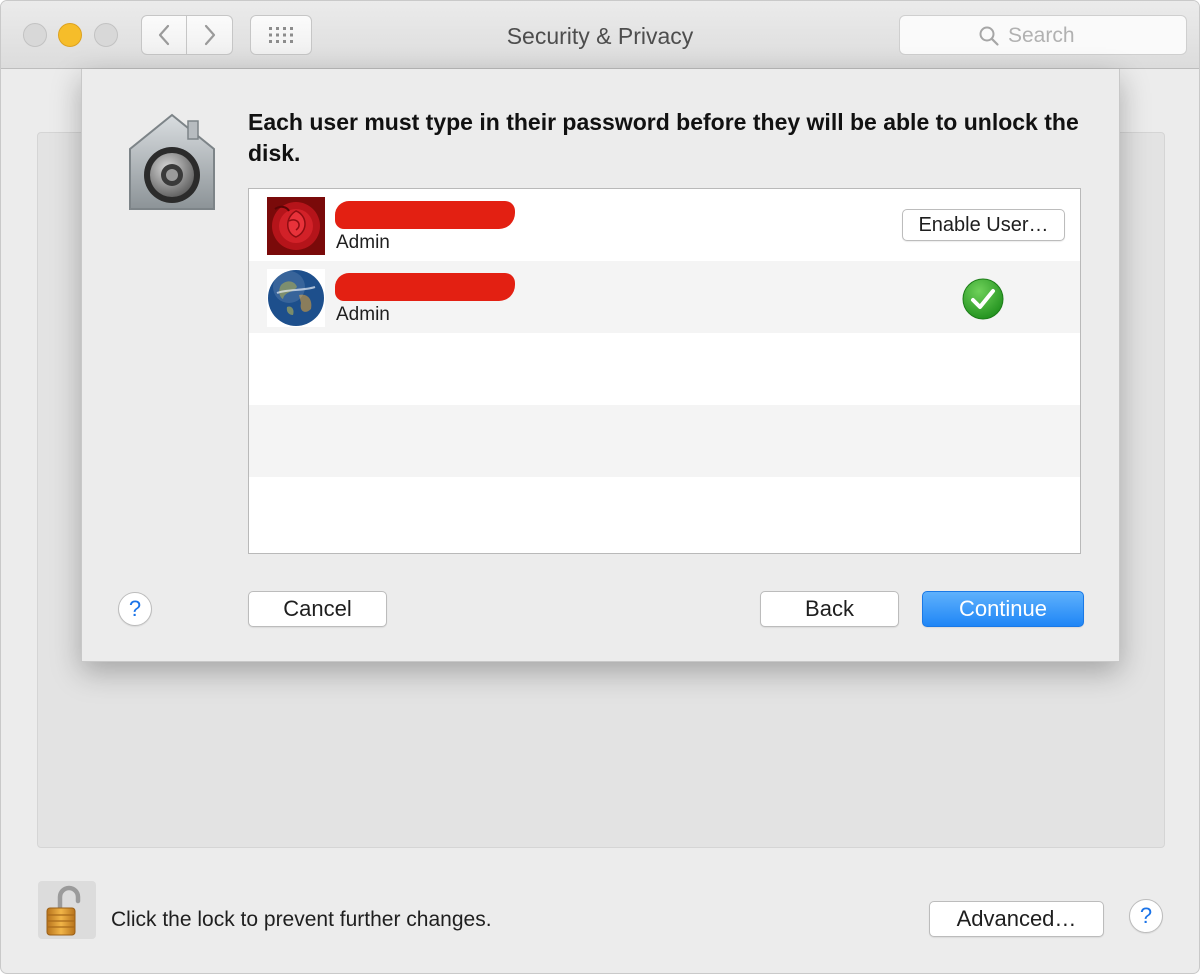  I want to click on user-row: Admin, so click(664, 297).